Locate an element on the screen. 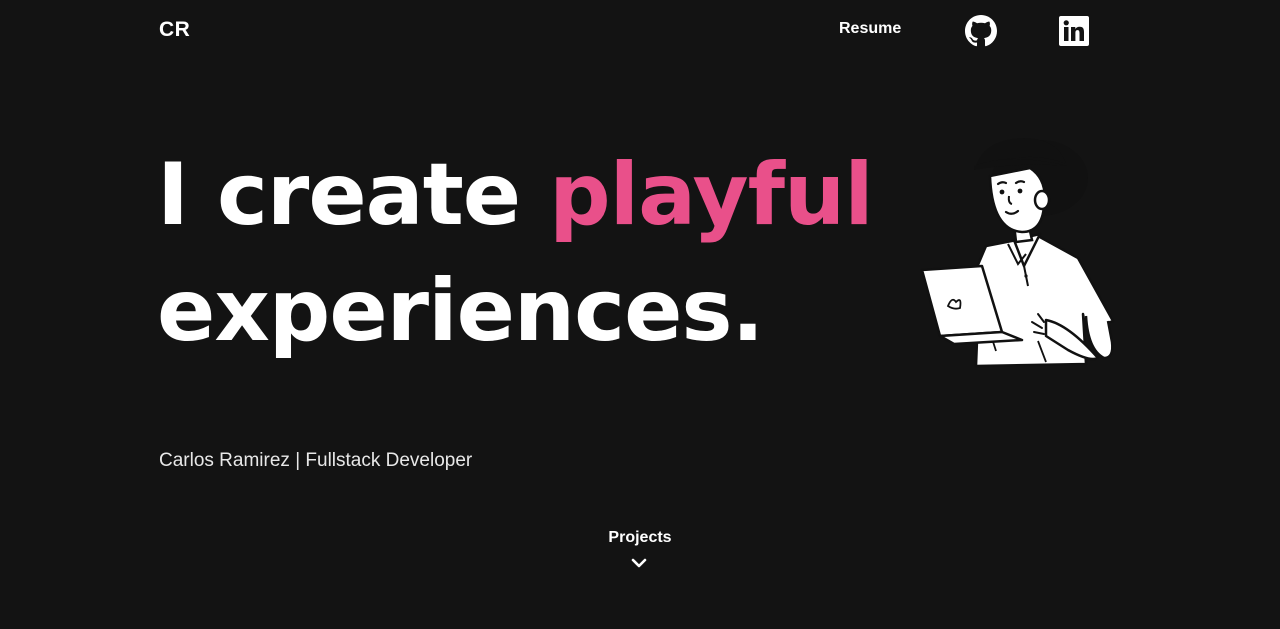 The width and height of the screenshot is (1280, 629). linkedin-icon is located at coordinates (1074, 31).